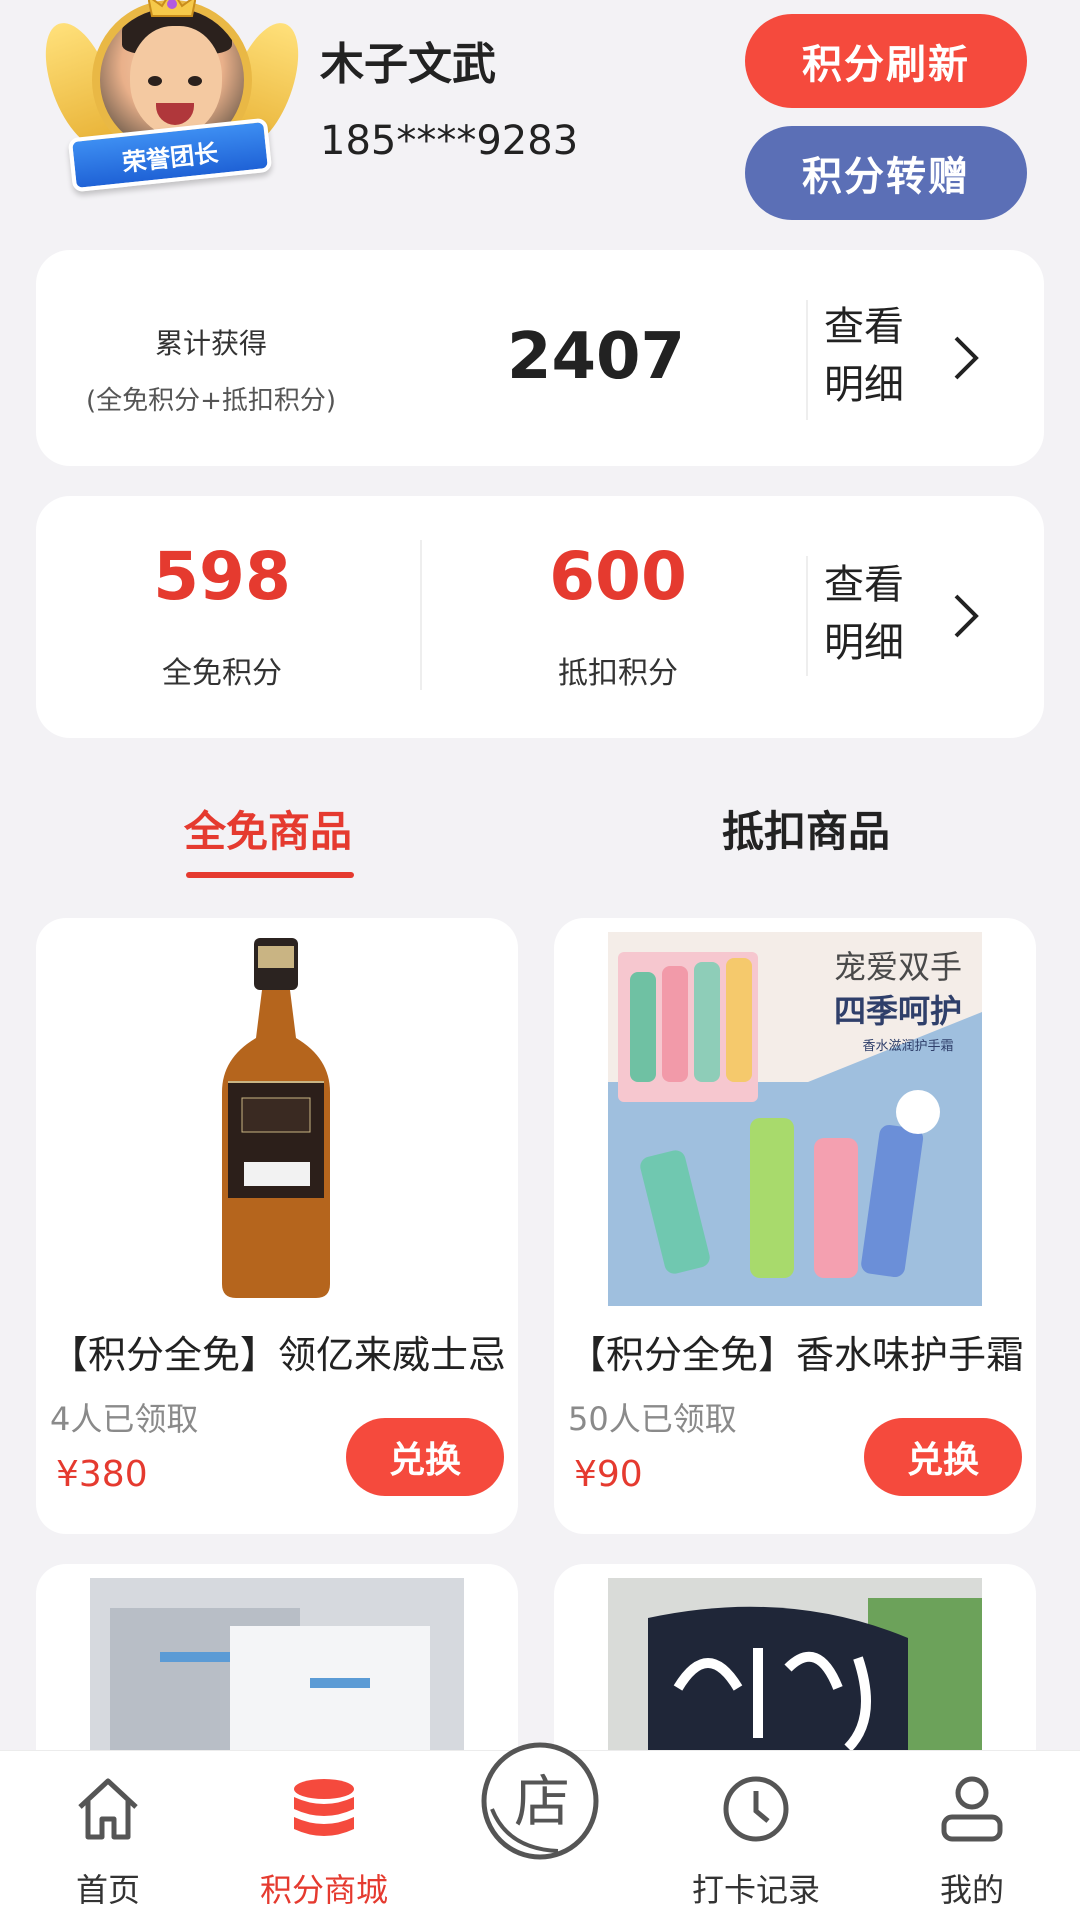  Describe the element at coordinates (222, 673) in the screenshot. I see `free-points-label: 全免积分` at that location.